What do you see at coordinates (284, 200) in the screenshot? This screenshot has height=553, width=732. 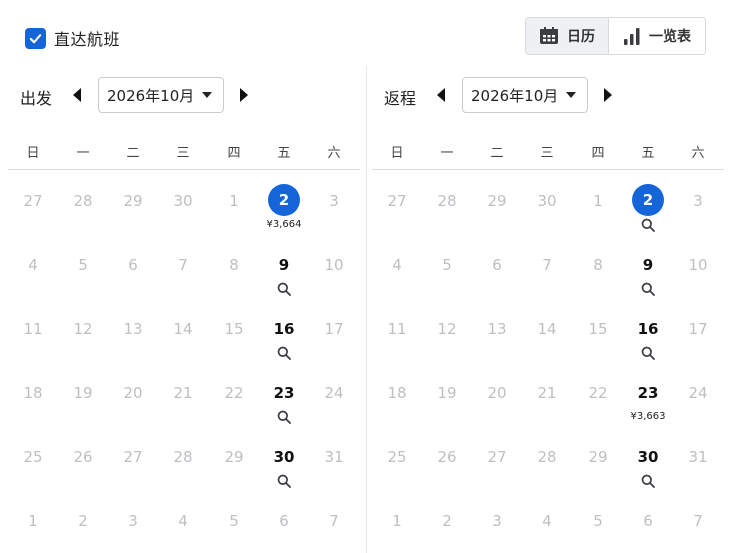 I see `calendar-day-selected: 2 ¥3,664` at bounding box center [284, 200].